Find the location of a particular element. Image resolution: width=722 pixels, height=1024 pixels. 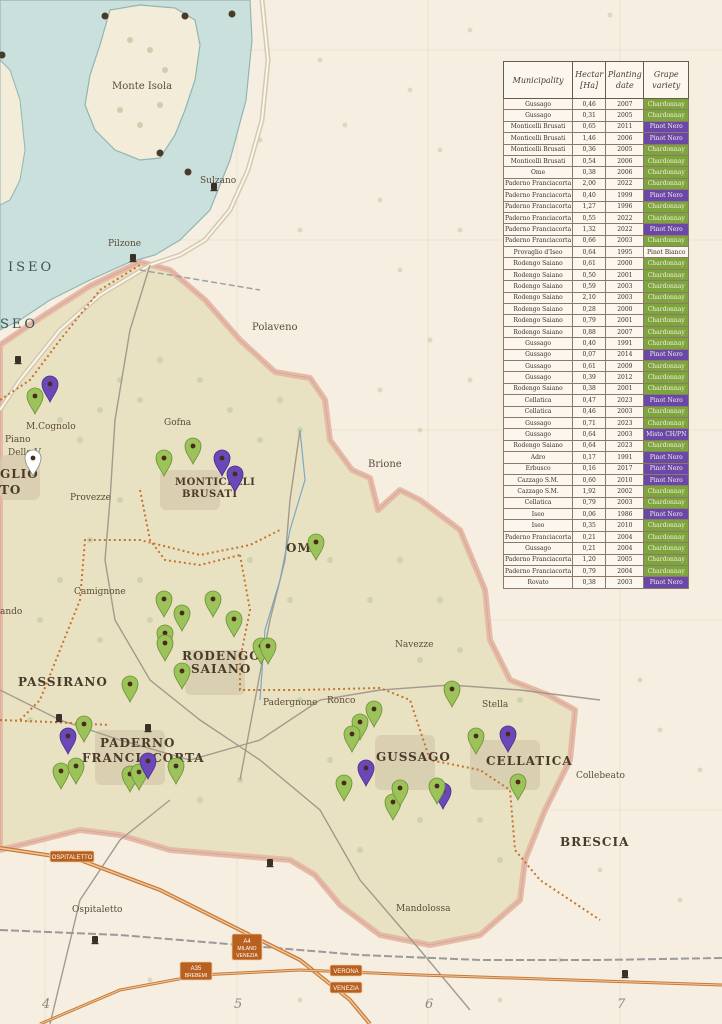

place-provezze: Provezze is located at coordinates (90, 498).